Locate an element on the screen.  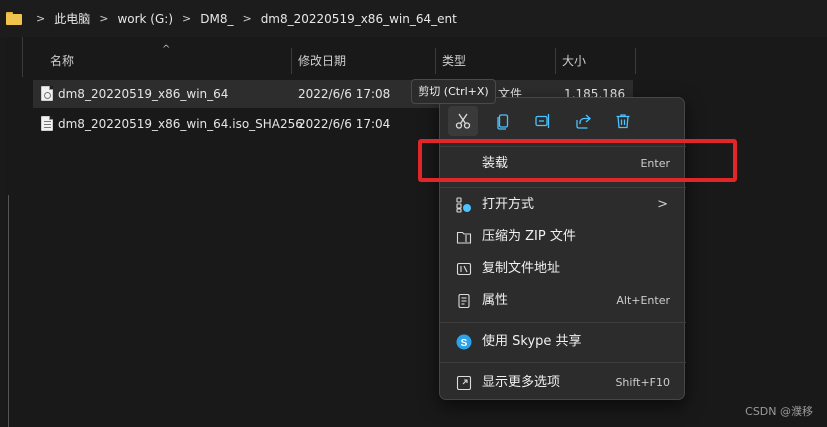
pane-divider is located at coordinates (22, 57).